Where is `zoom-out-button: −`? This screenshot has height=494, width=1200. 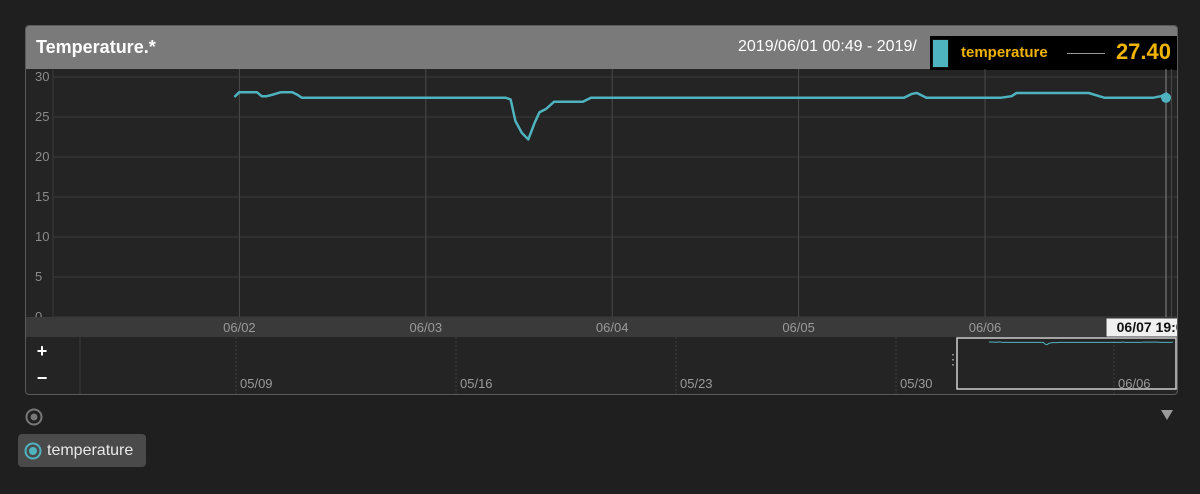
zoom-out-button: − is located at coordinates (42, 378).